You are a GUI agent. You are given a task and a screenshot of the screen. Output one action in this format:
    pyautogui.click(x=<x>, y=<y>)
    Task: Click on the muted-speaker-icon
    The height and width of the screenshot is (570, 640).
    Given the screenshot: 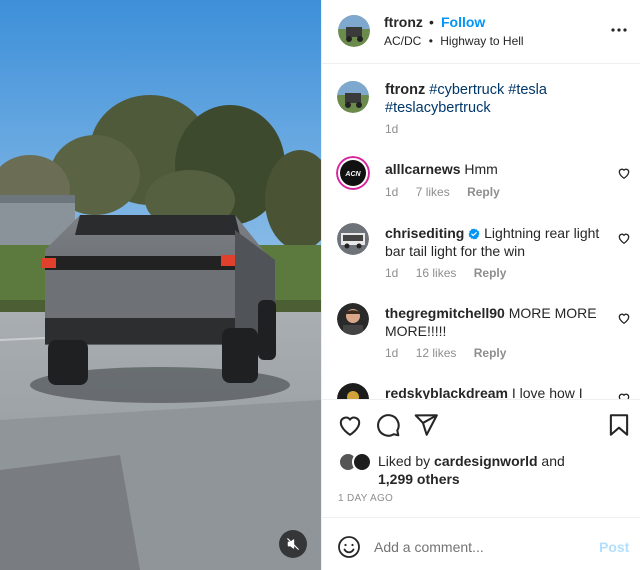 What is the action you would take?
    pyautogui.click(x=293, y=544)
    